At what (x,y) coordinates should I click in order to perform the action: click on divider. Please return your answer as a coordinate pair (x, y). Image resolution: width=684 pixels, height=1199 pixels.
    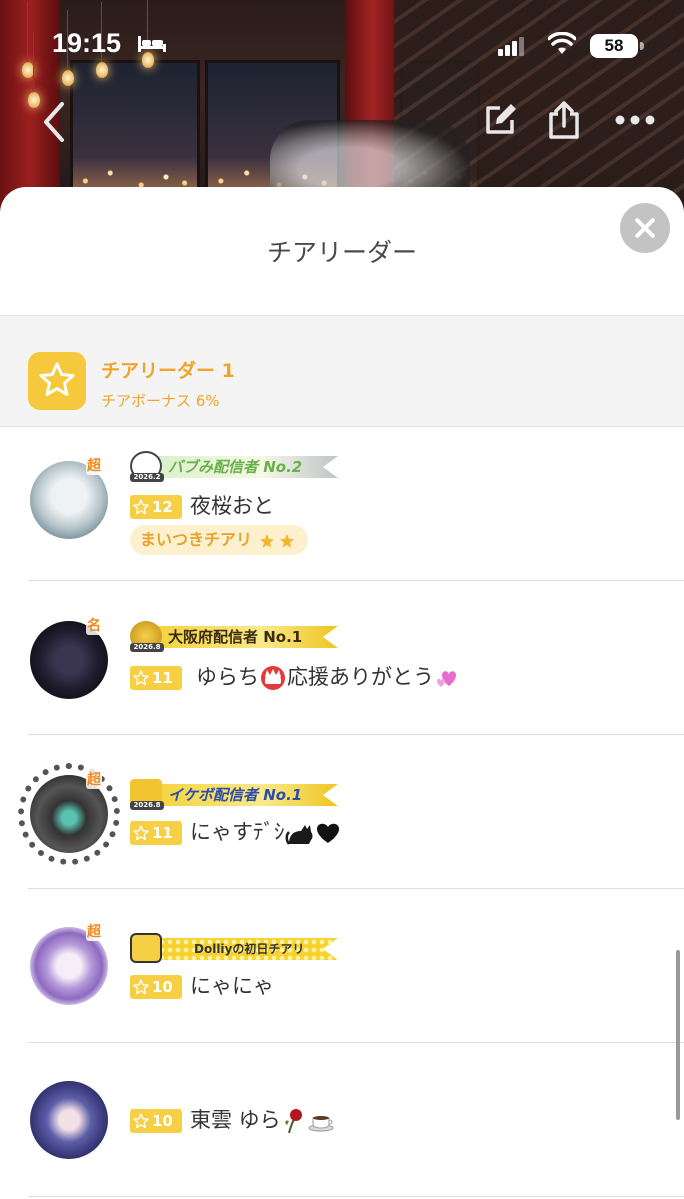
    Looking at the image, I should click on (356, 1196).